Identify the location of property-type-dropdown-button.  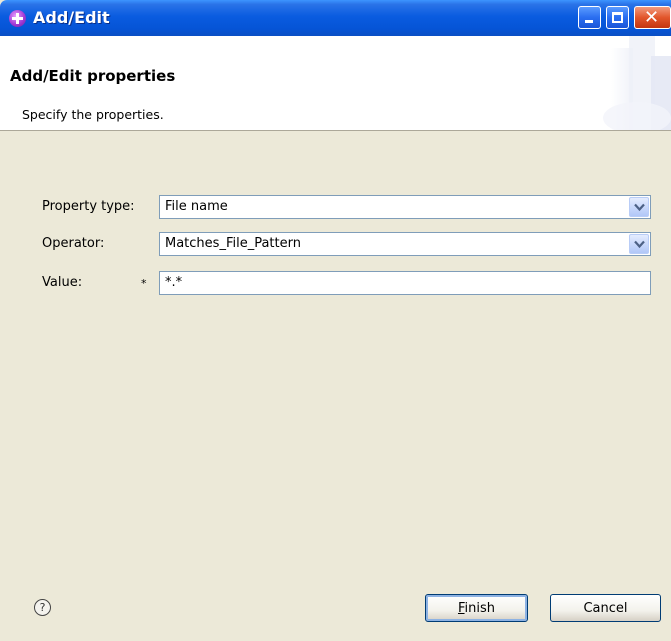
(639, 207).